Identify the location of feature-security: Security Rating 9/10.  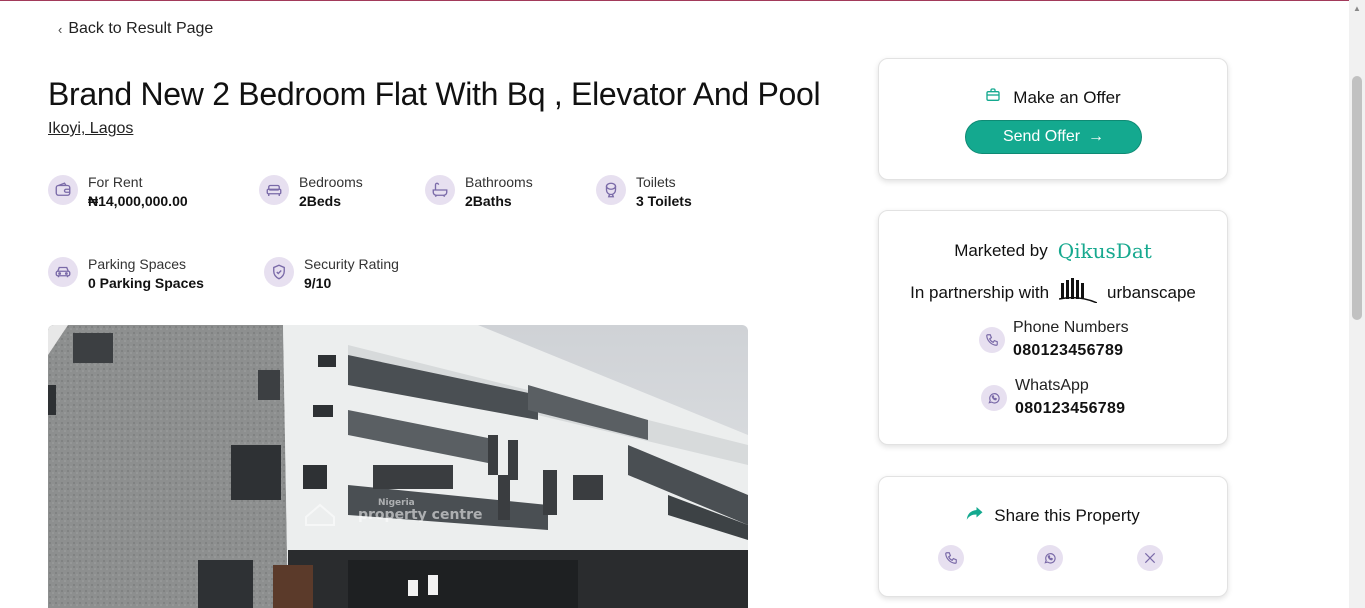
(331, 274).